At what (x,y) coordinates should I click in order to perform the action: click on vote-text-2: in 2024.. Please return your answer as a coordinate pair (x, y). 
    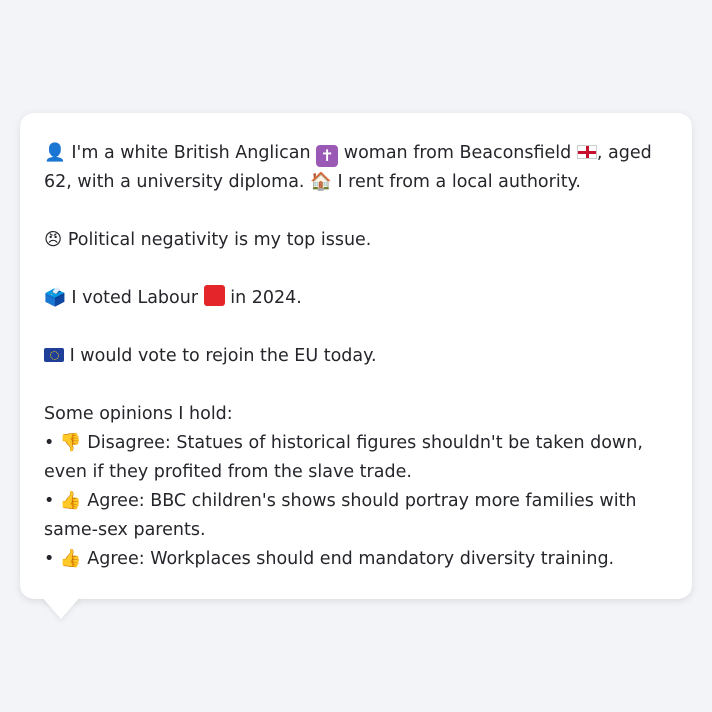
    Looking at the image, I should click on (266, 298).